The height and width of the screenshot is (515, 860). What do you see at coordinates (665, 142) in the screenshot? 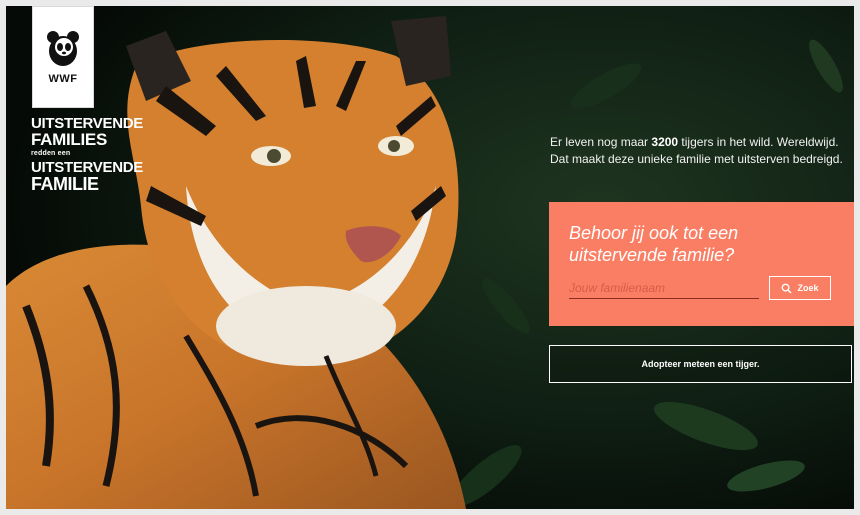
I see `tiger-count: 3200` at bounding box center [665, 142].